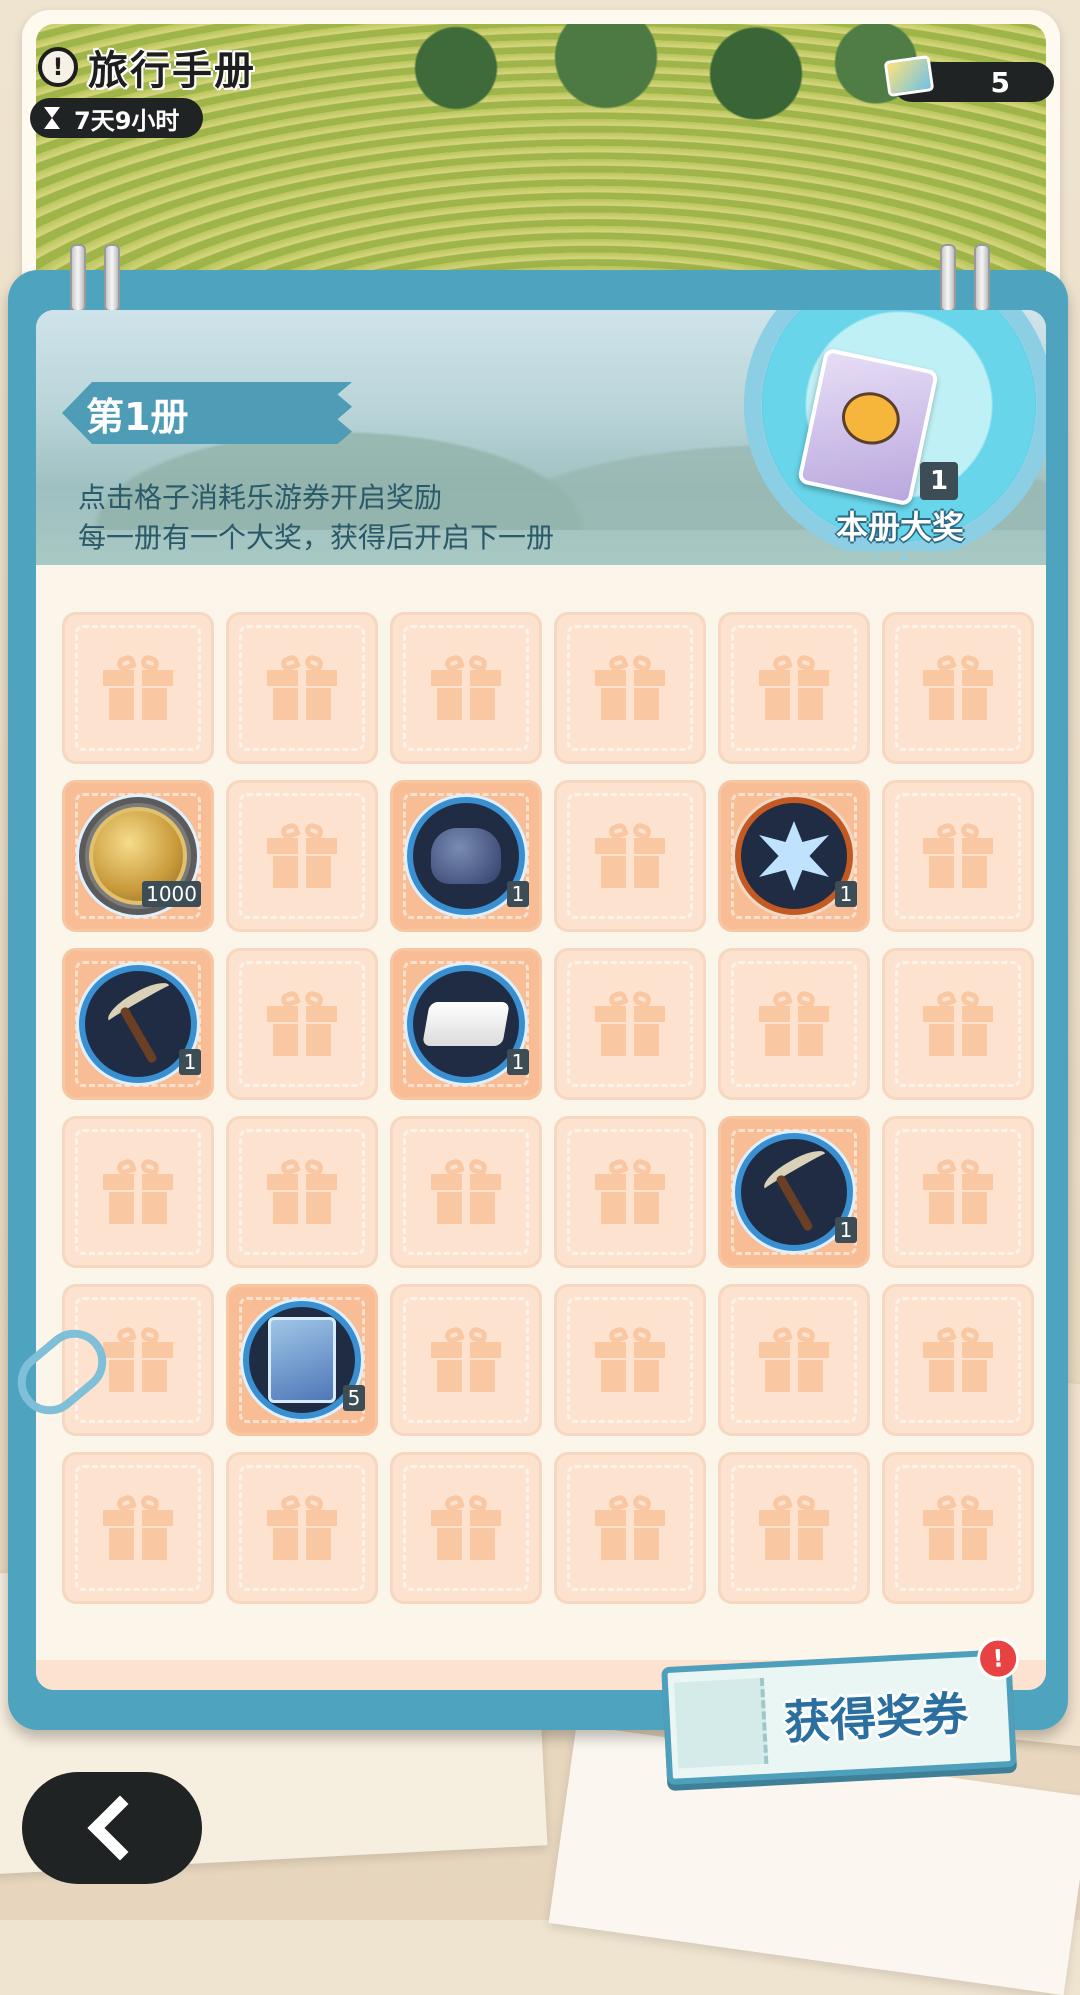  What do you see at coordinates (899, 527) in the screenshot?
I see `grand-prize-label: 本册大奖` at bounding box center [899, 527].